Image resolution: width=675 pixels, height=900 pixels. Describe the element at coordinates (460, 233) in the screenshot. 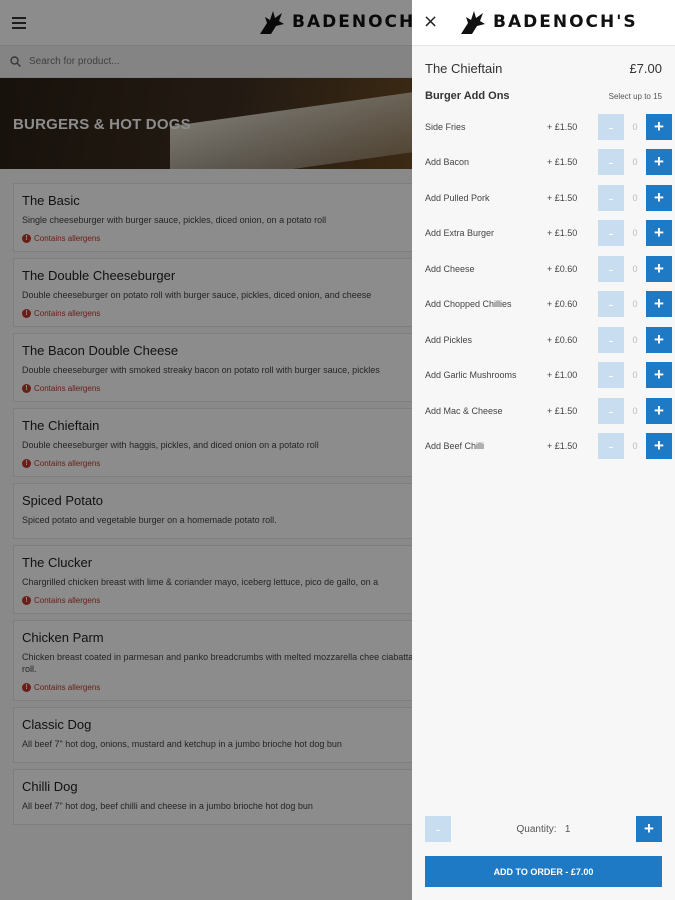

I see `addon-name: Add Extra Burger` at that location.